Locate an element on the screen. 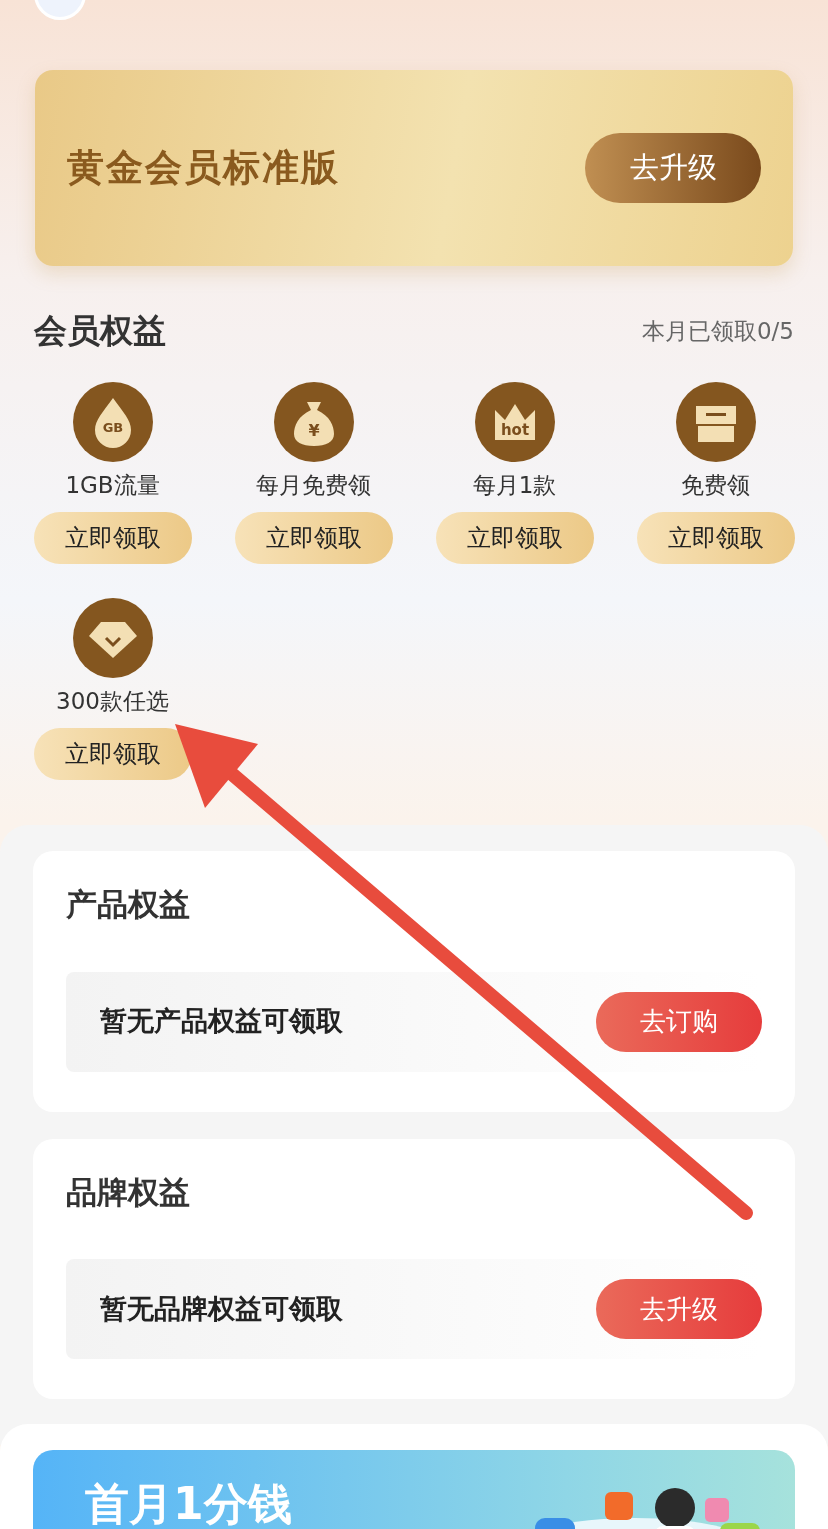 The image size is (828, 1529). action-button: 去订购 is located at coordinates (679, 1021).